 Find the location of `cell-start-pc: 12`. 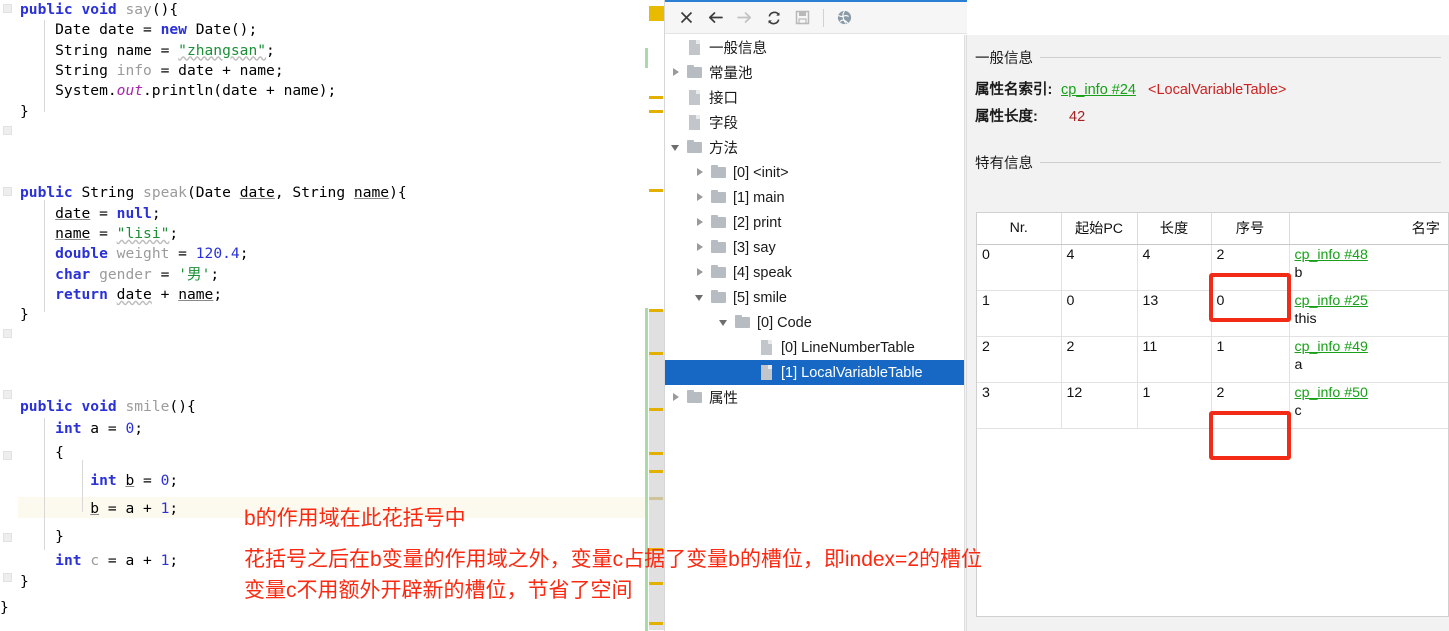

cell-start-pc: 12 is located at coordinates (1099, 405).